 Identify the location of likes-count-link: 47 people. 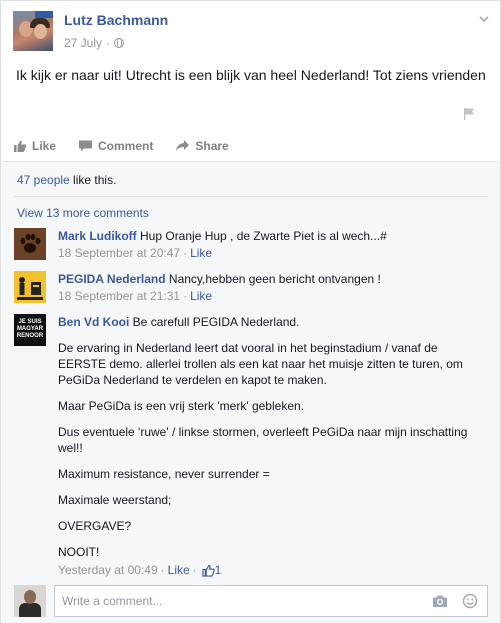
(43, 180).